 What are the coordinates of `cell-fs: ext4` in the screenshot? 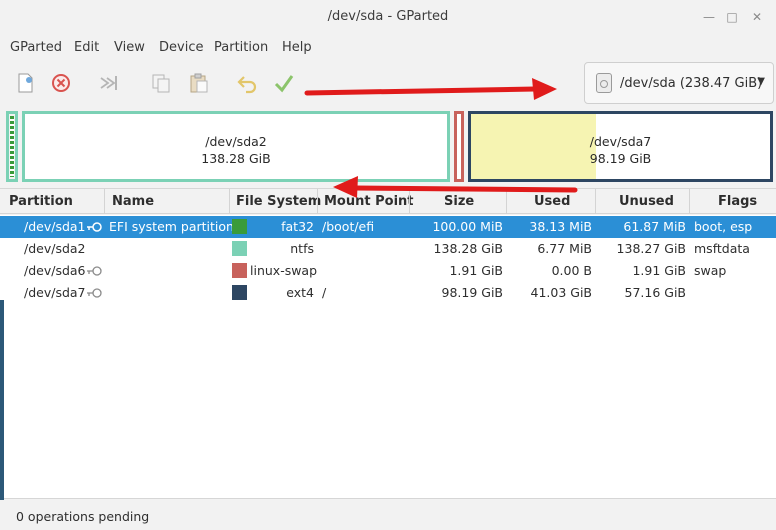 It's located at (300, 292).